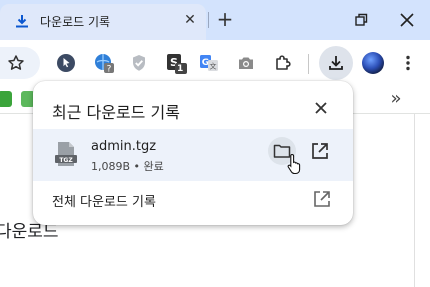 The image size is (430, 287). Describe the element at coordinates (16, 63) in the screenshot. I see `bookmark-star-icon` at that location.